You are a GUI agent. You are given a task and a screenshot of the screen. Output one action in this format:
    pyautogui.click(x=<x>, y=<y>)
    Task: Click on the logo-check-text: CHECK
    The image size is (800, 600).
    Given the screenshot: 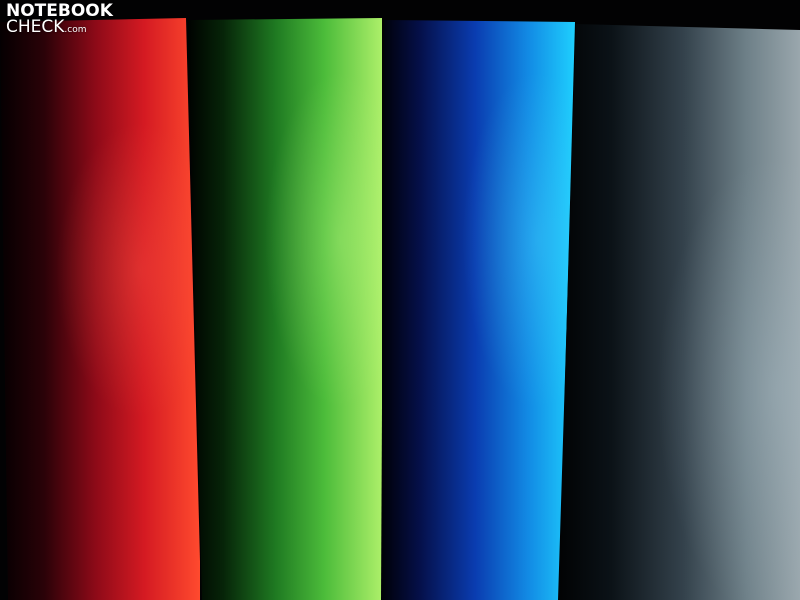 What is the action you would take?
    pyautogui.click(x=35, y=27)
    